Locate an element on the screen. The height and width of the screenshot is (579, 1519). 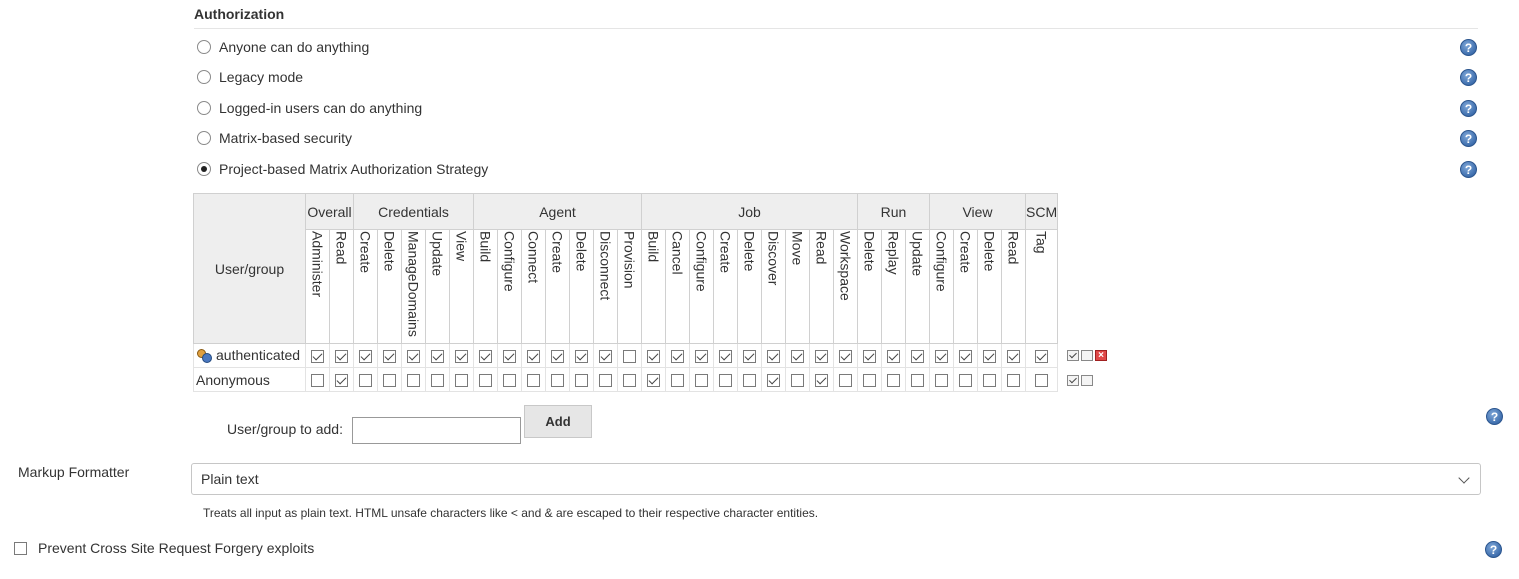
permission-header: Disconnect is located at coordinates (605, 266).